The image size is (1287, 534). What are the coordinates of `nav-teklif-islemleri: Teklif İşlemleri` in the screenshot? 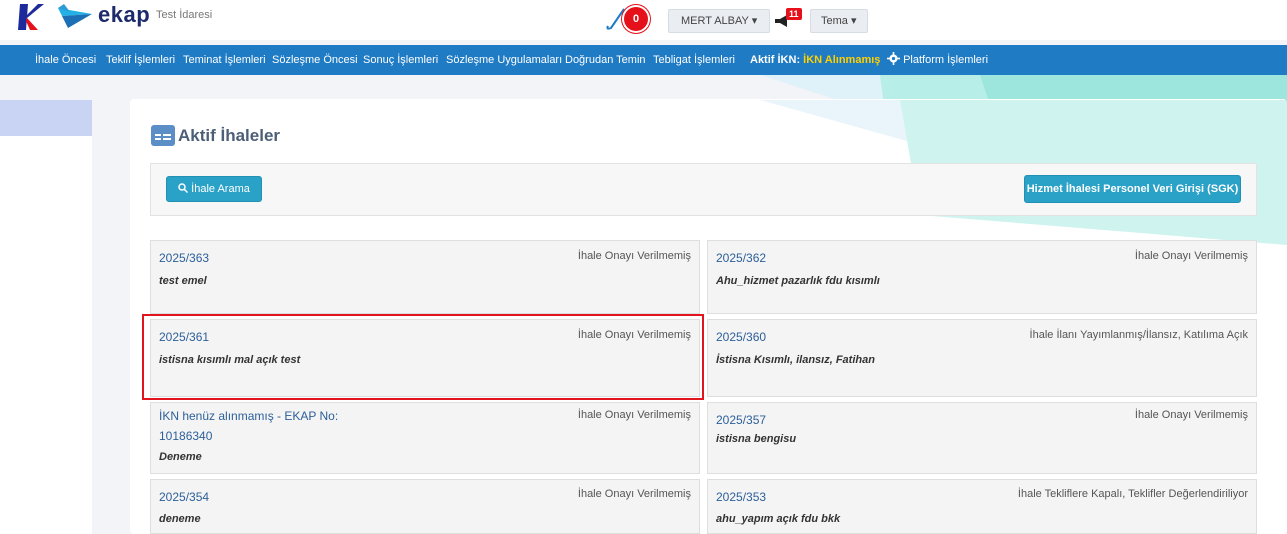 It's located at (140, 60).